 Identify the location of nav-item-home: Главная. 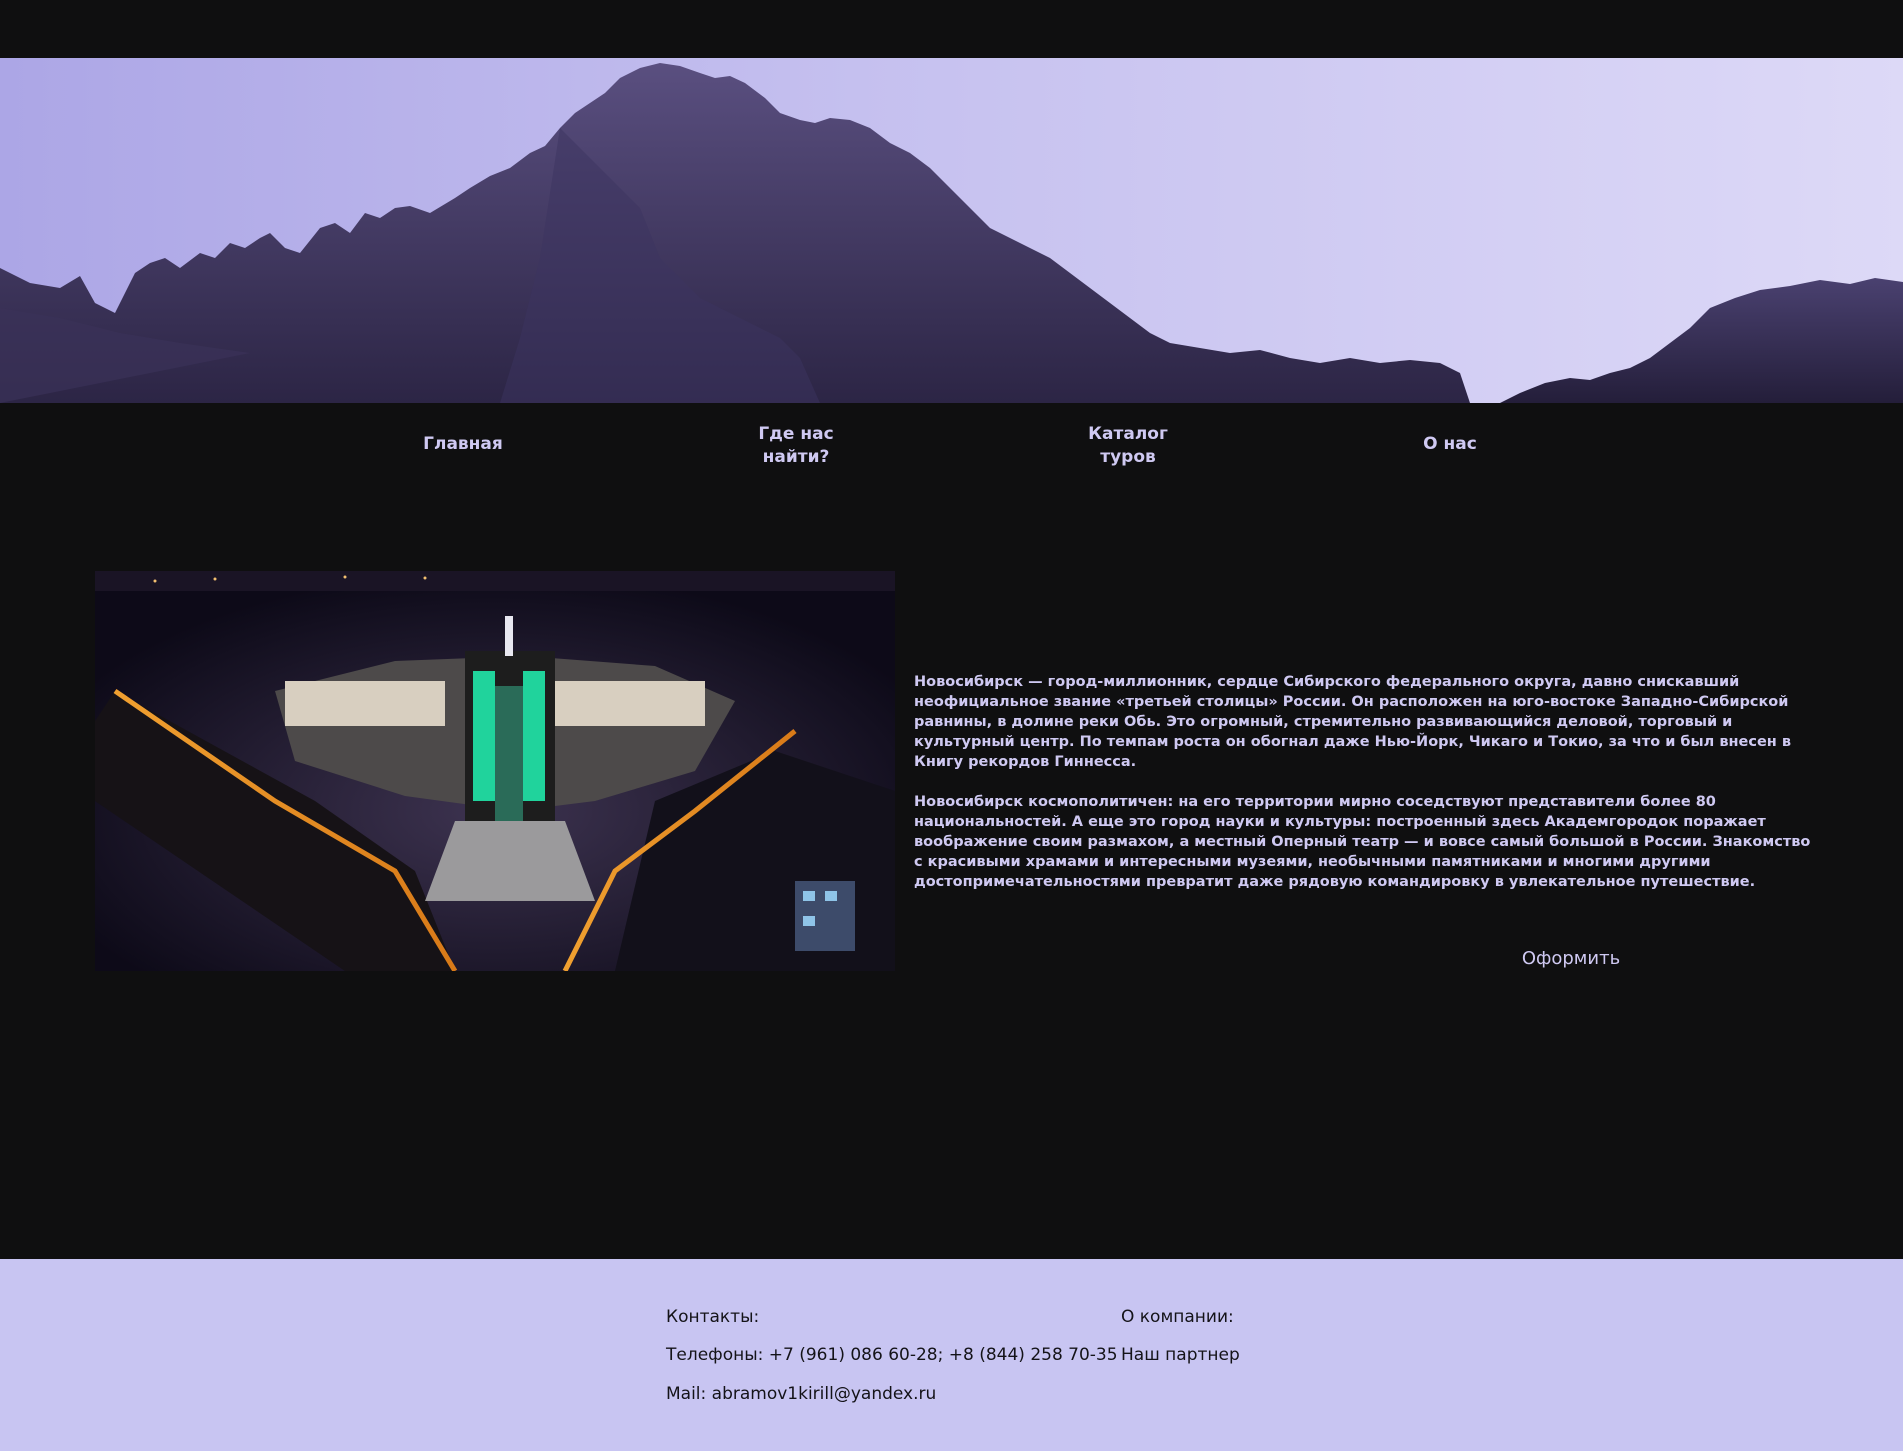
(463, 444).